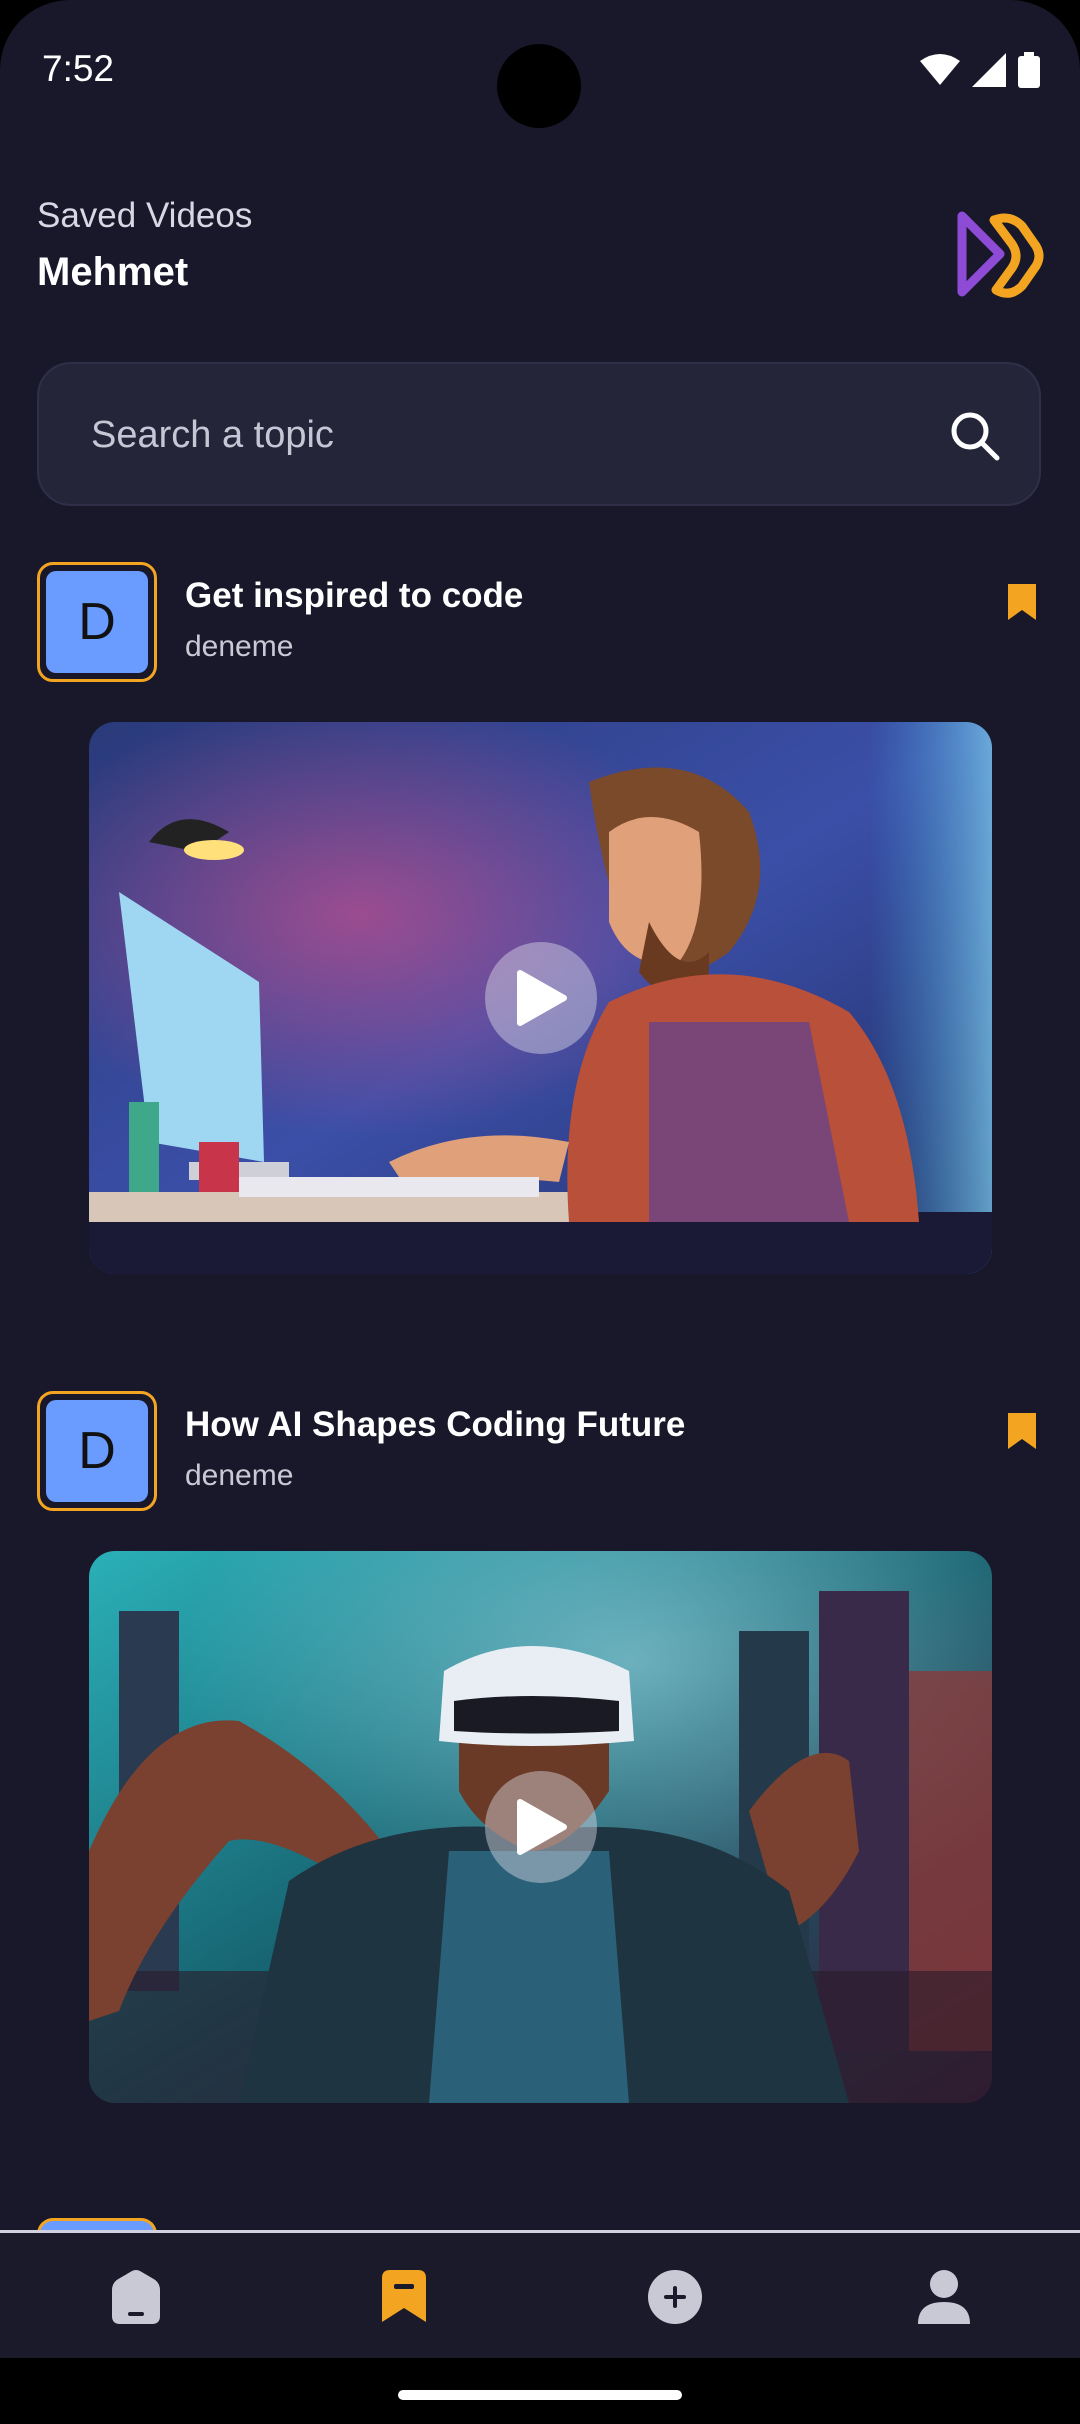 The image size is (1080, 2424). I want to click on gesture-bar, so click(540, 2391).